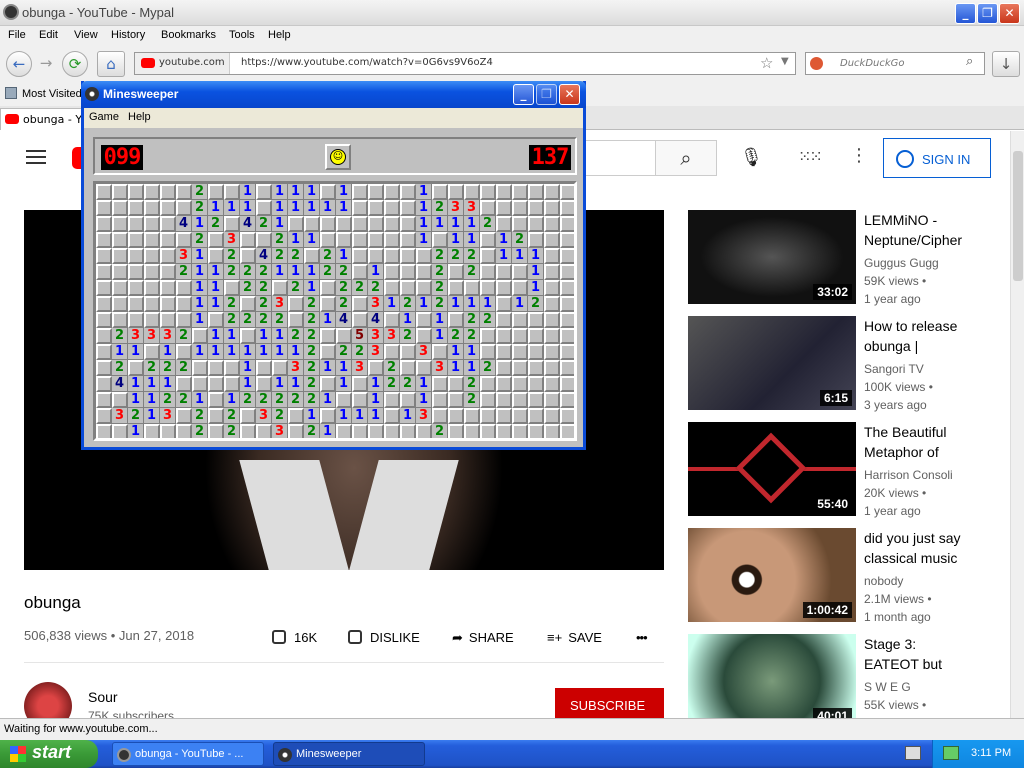 This screenshot has height=768, width=1024. Describe the element at coordinates (19, 64) in the screenshot. I see `back-button: ←` at that location.